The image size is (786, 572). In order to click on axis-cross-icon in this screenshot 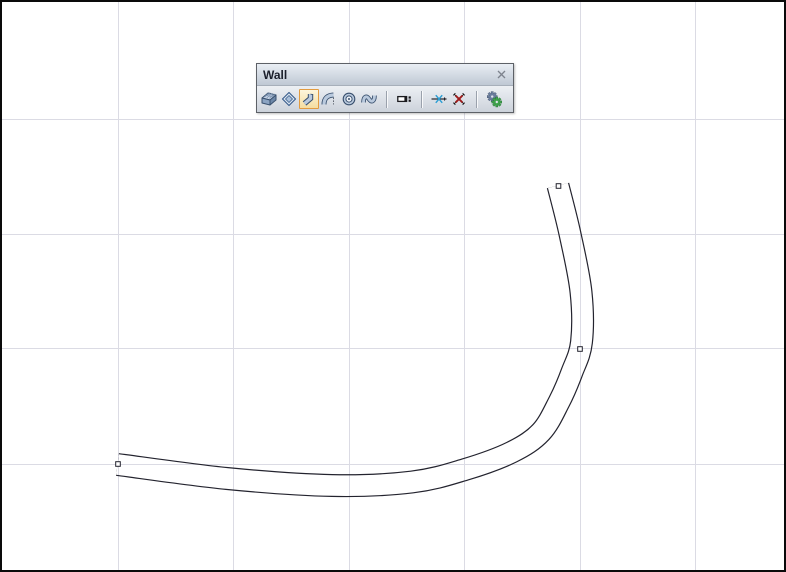, I will do `click(439, 99)`.